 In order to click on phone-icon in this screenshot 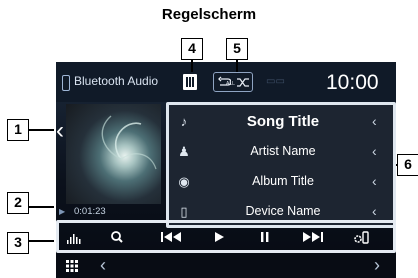, I will do `click(66, 83)`.